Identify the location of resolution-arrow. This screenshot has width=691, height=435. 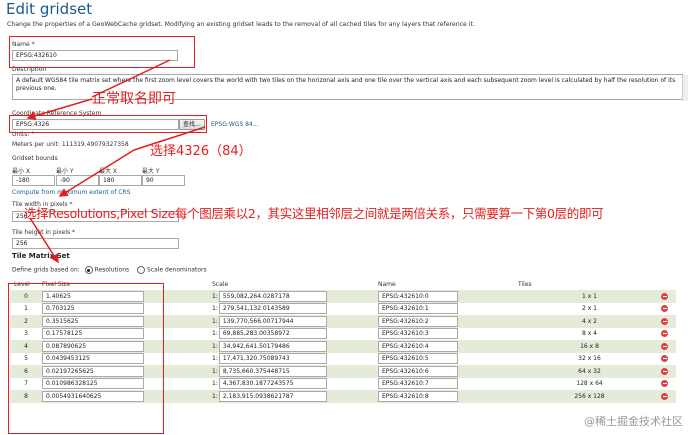
(44, 240).